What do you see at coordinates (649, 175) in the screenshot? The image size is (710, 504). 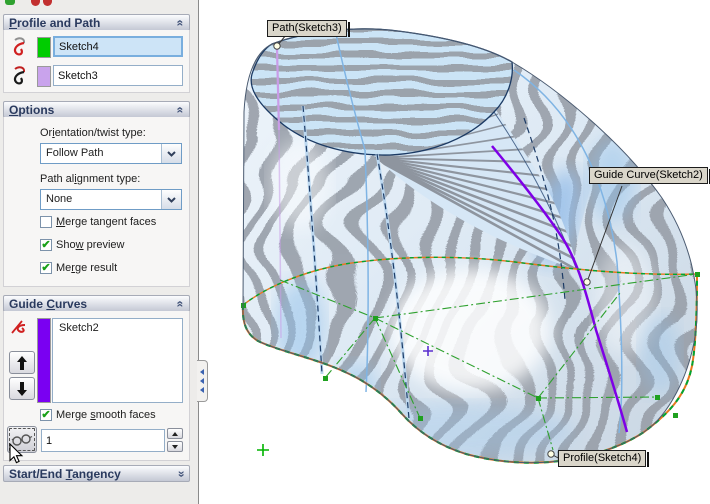 I see `guide-curve-callout: Guide Curve(Sketch2)` at bounding box center [649, 175].